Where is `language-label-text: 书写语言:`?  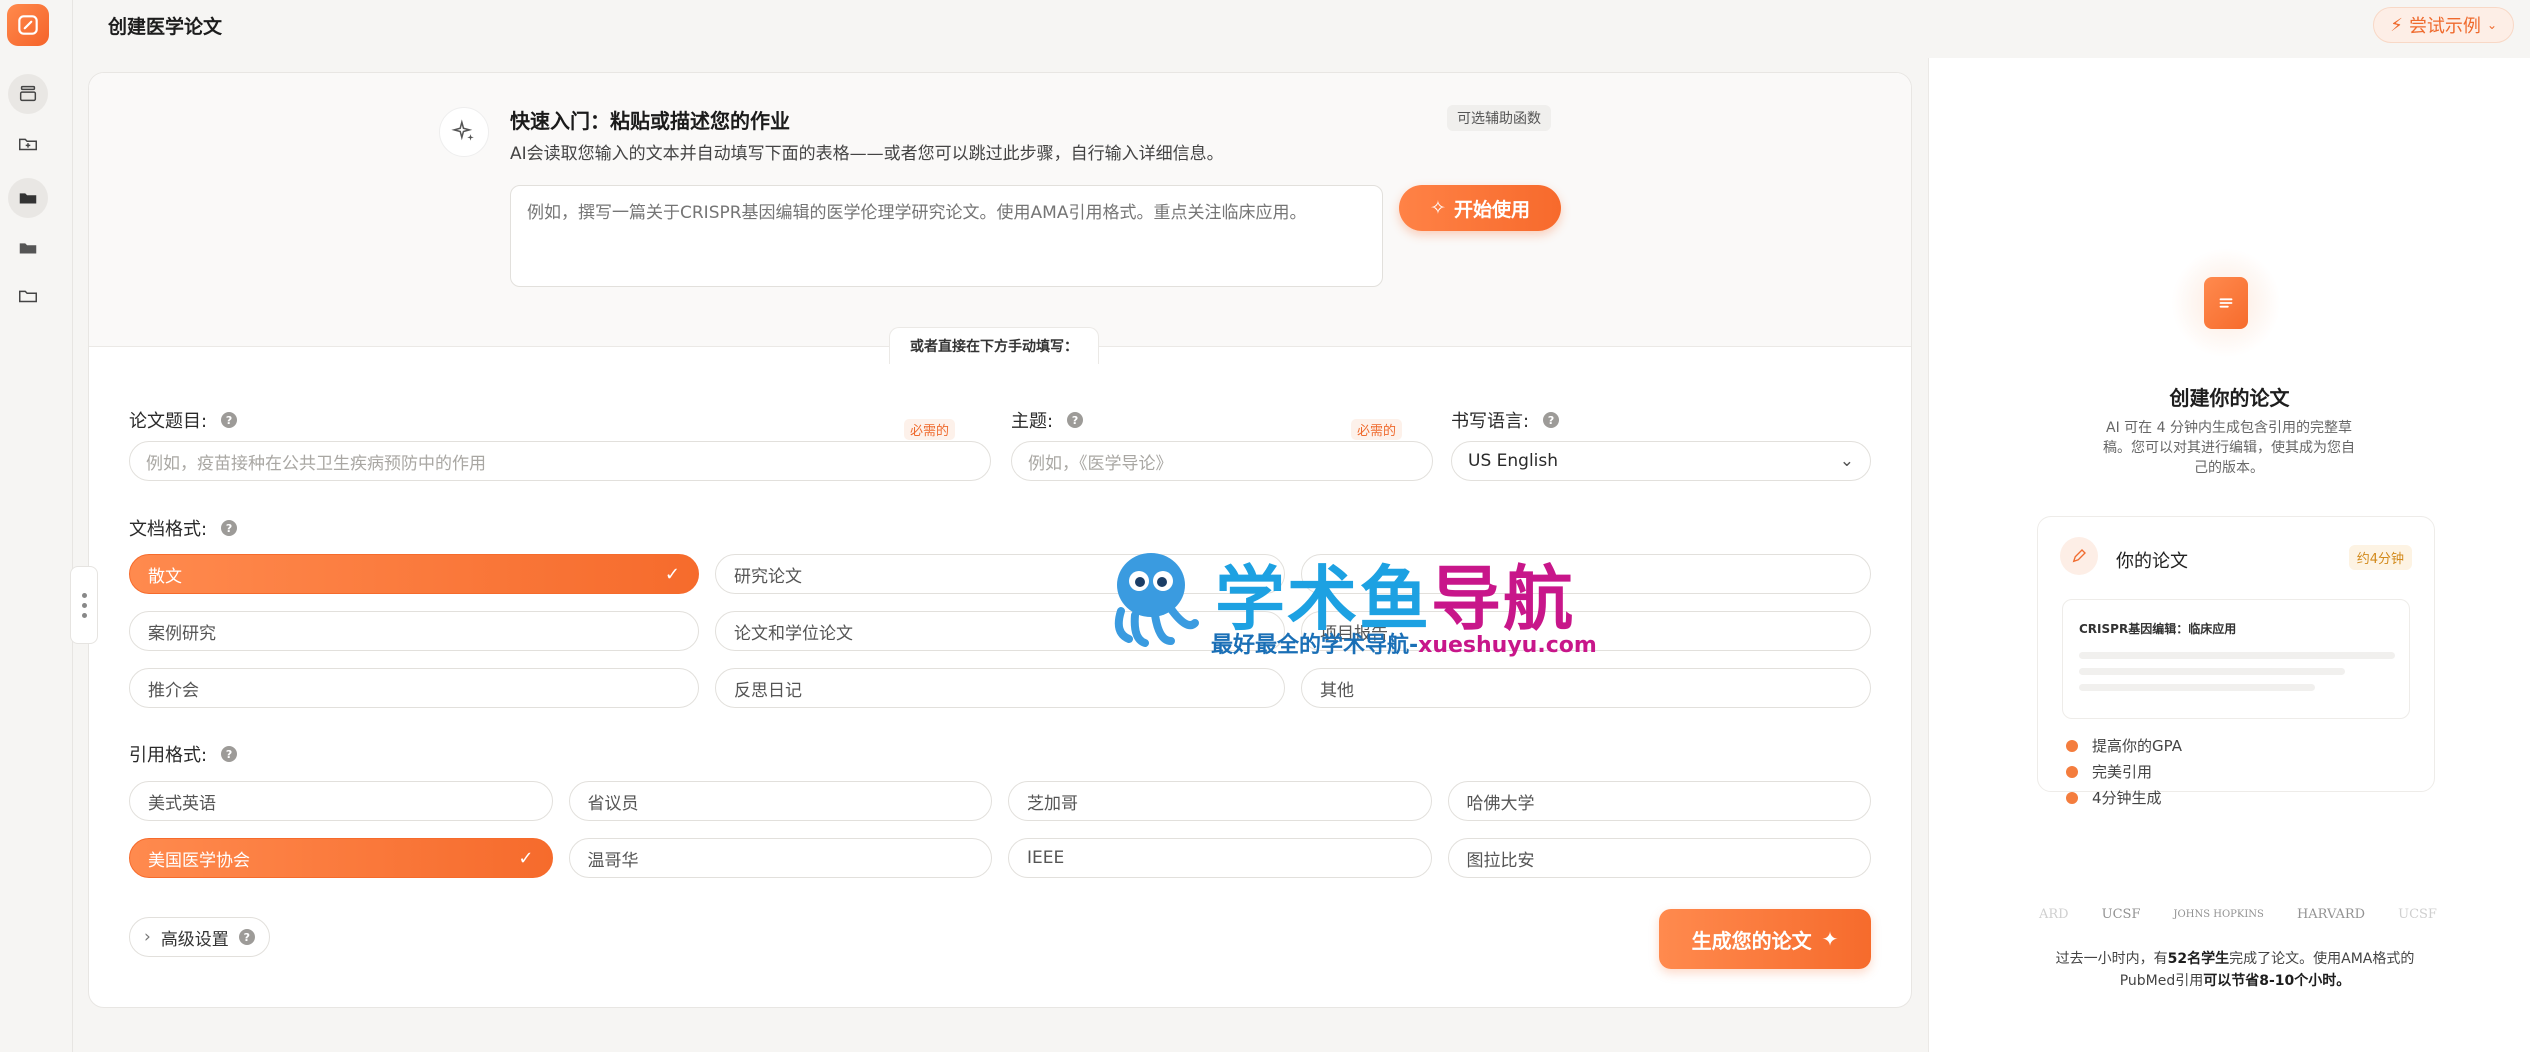
language-label-text: 书写语言: is located at coordinates (1490, 421).